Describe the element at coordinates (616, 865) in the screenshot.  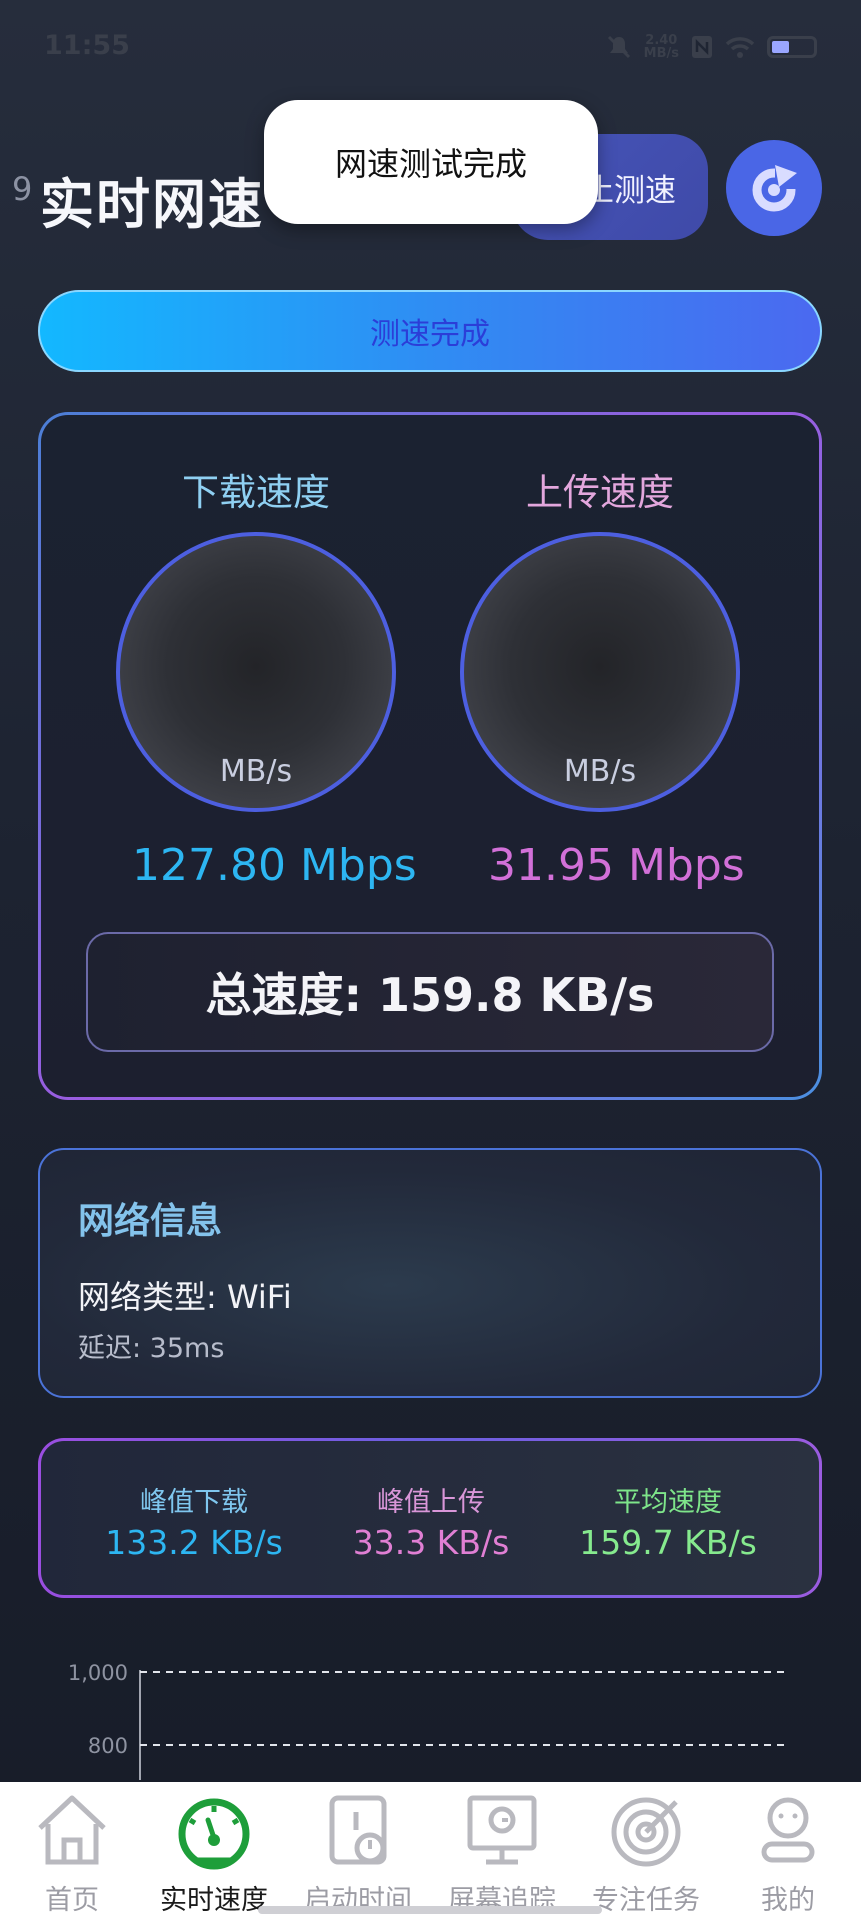
I see `upload-speed-value: 31.95 Mbps` at that location.